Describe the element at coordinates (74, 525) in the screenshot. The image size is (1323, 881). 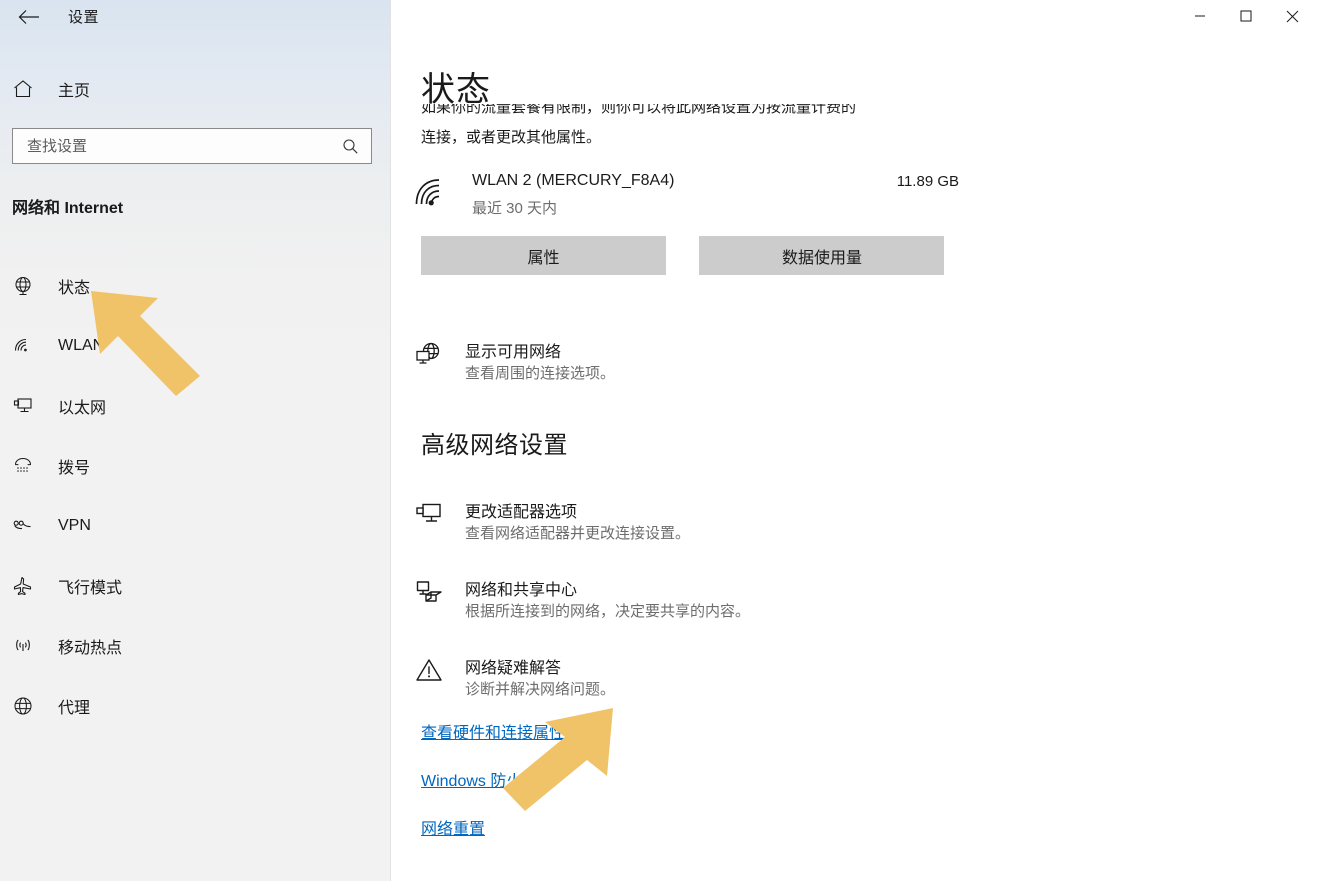
I see `sidebar-item-label: VPN` at that location.